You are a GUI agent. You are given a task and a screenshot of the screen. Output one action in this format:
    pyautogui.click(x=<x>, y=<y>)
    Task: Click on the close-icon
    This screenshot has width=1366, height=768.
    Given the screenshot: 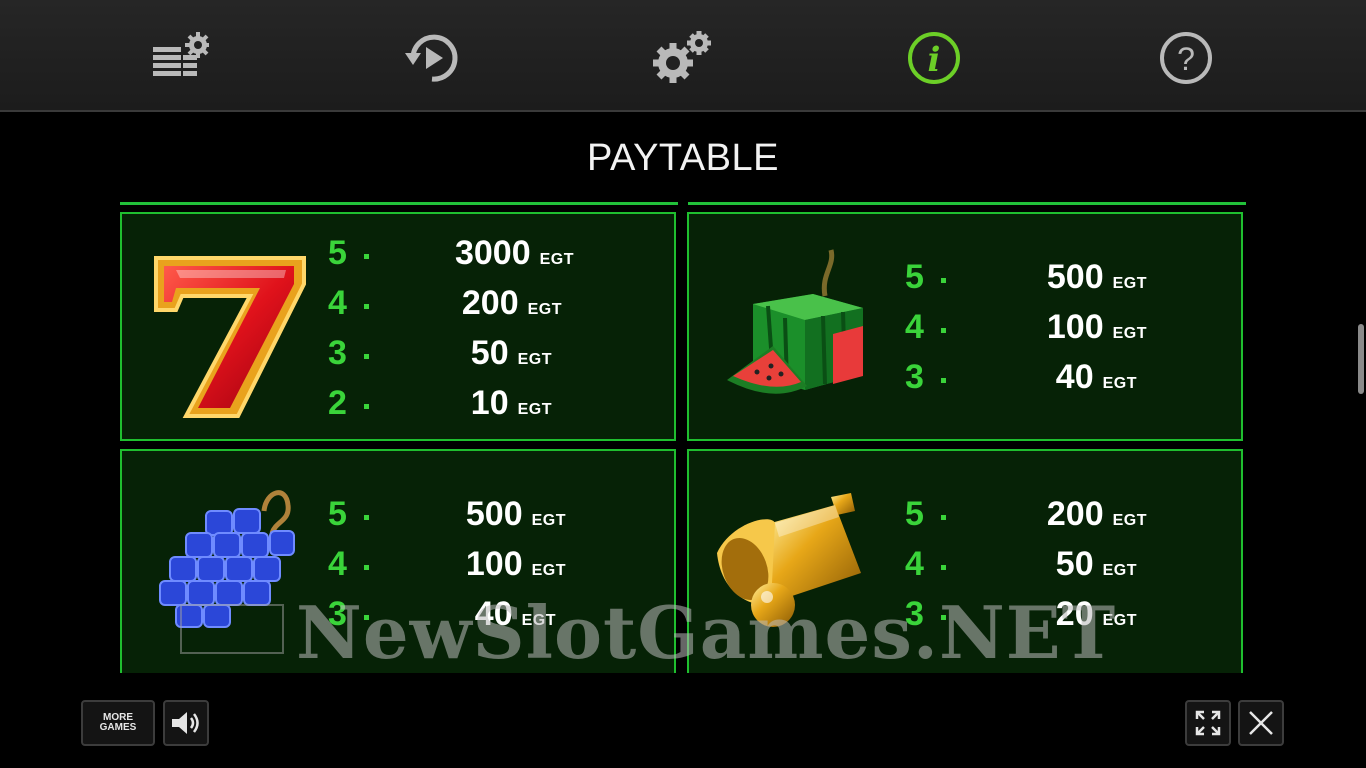 What is the action you would take?
    pyautogui.click(x=1261, y=723)
    